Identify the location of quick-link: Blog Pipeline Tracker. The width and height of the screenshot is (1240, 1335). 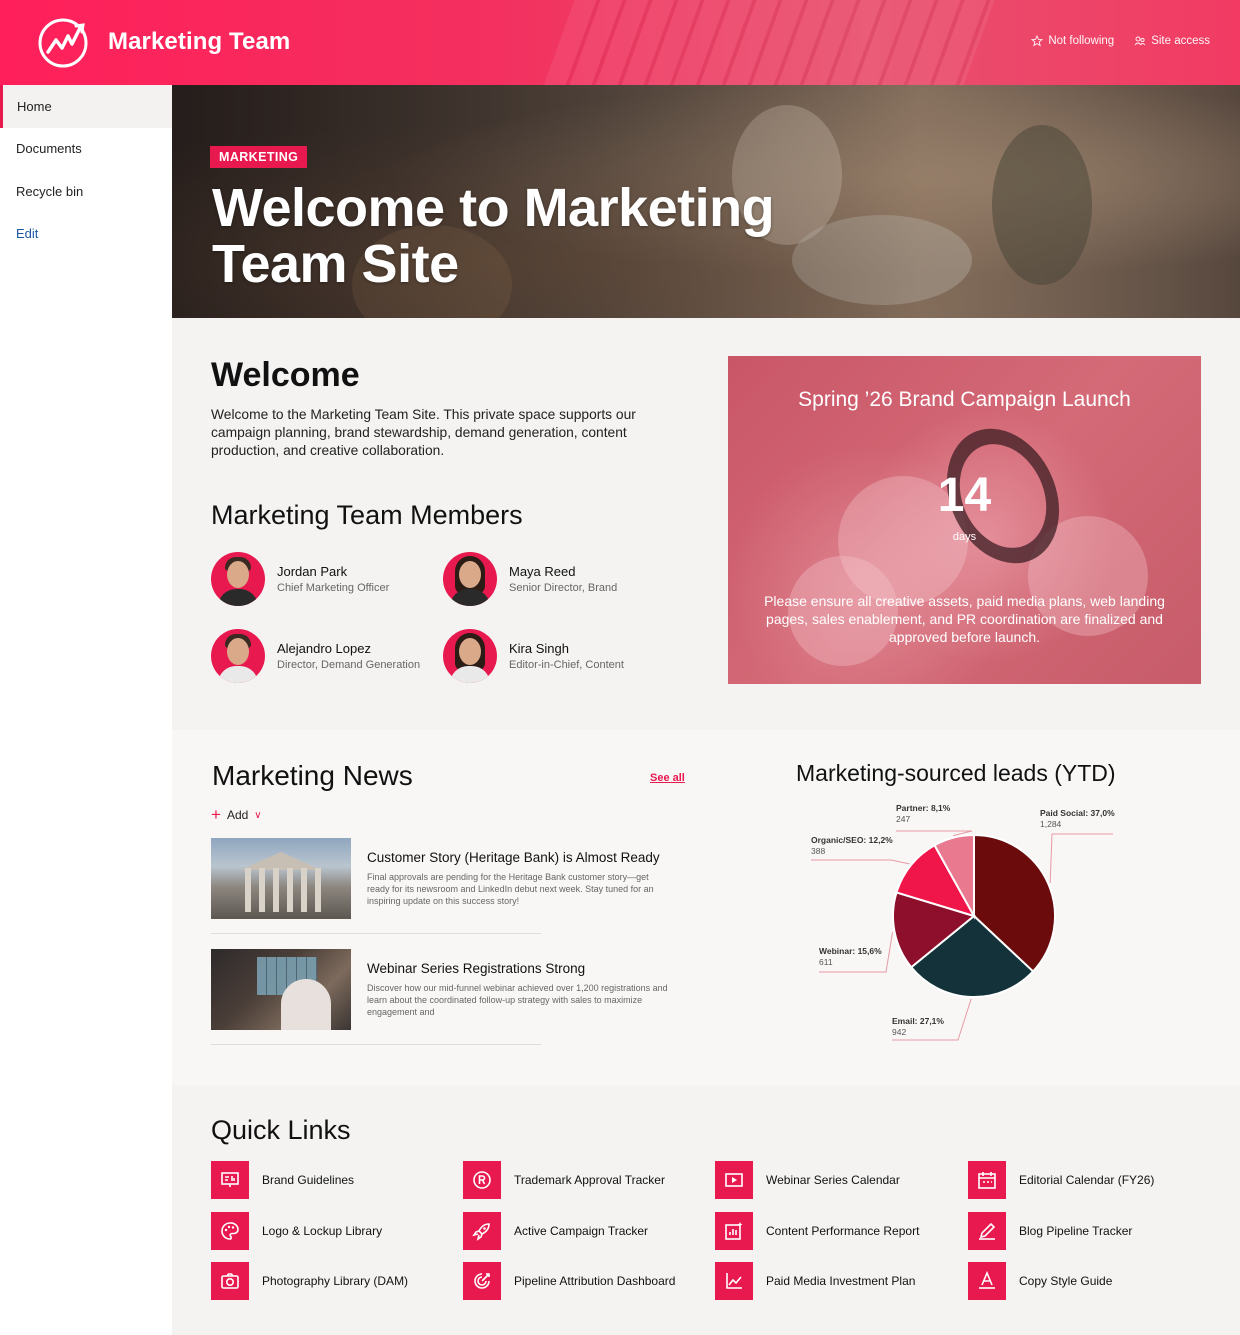
(1050, 1231).